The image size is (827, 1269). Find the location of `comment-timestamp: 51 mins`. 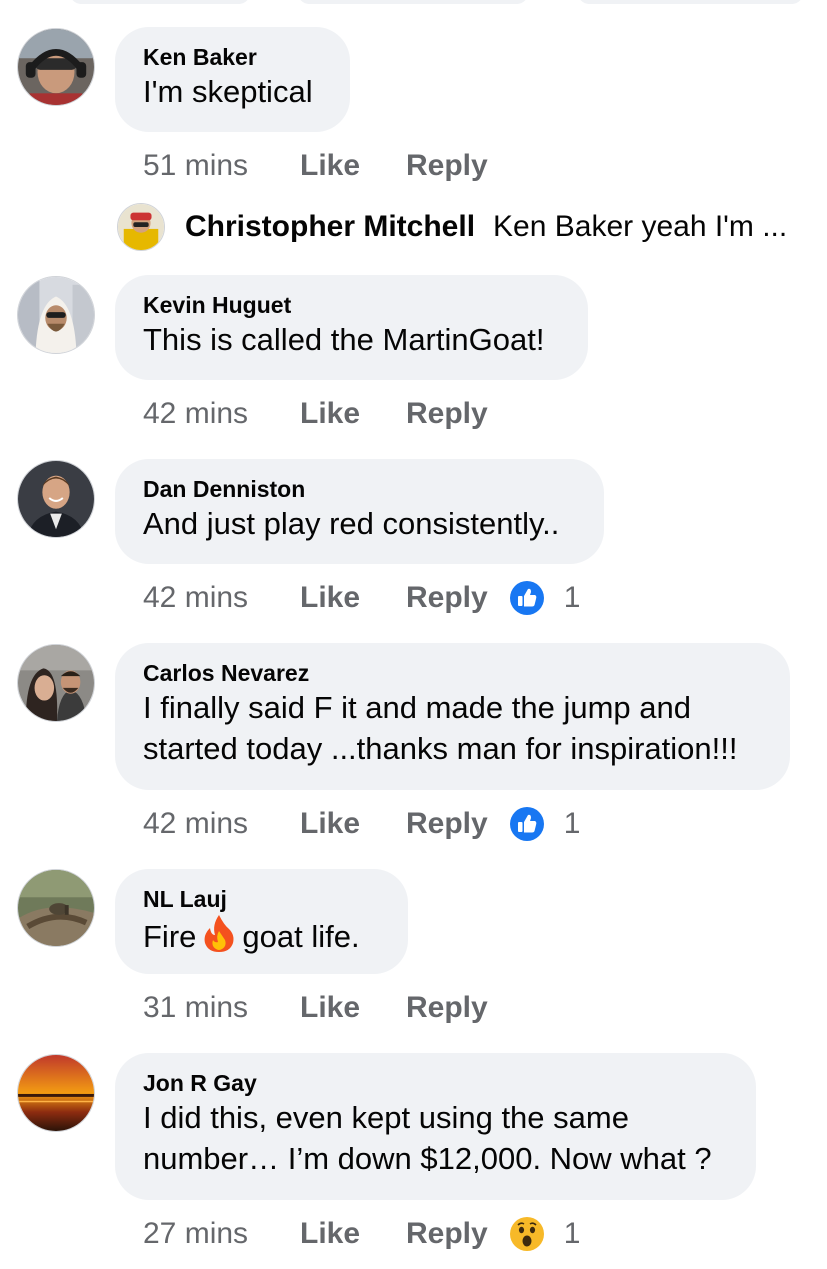

comment-timestamp: 51 mins is located at coordinates (221, 166).